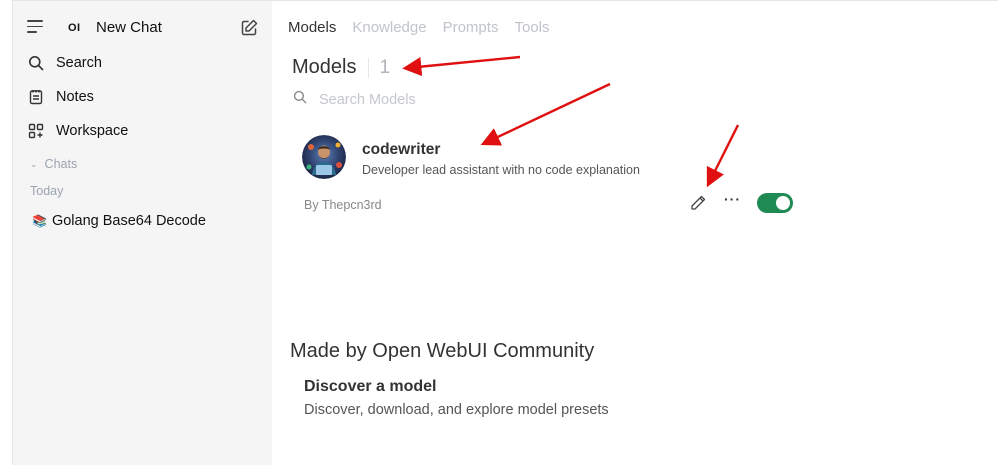 The width and height of the screenshot is (998, 465). What do you see at coordinates (36, 97) in the screenshot?
I see `notes-icon` at bounding box center [36, 97].